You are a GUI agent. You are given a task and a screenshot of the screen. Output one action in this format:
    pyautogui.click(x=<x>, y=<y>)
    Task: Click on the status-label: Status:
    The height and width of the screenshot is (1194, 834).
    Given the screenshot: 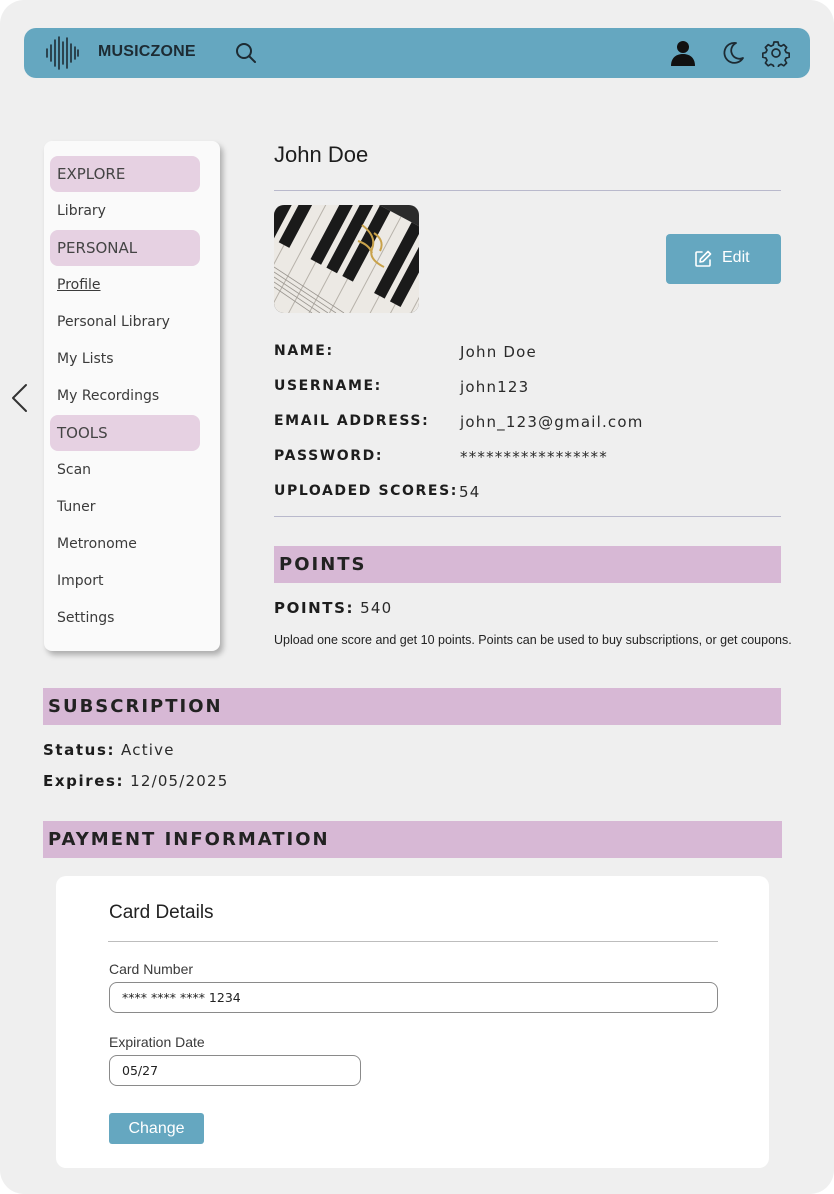 What is the action you would take?
    pyautogui.click(x=79, y=750)
    